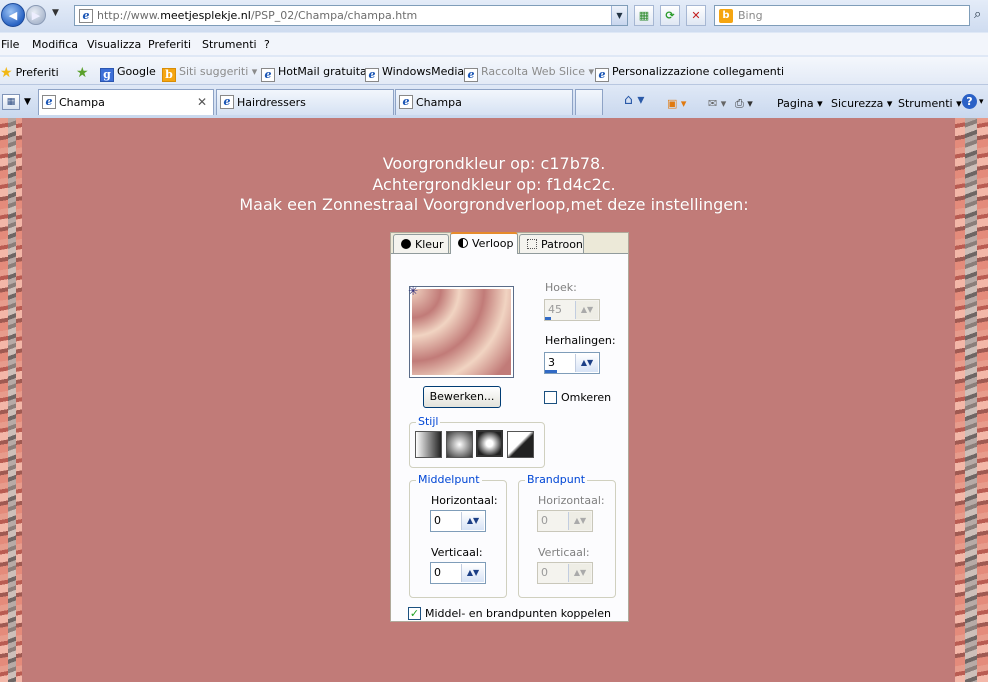 The height and width of the screenshot is (682, 988). Describe the element at coordinates (458, 573) in the screenshot. I see `center-vertical-spinner: 0 ▲▼` at that location.